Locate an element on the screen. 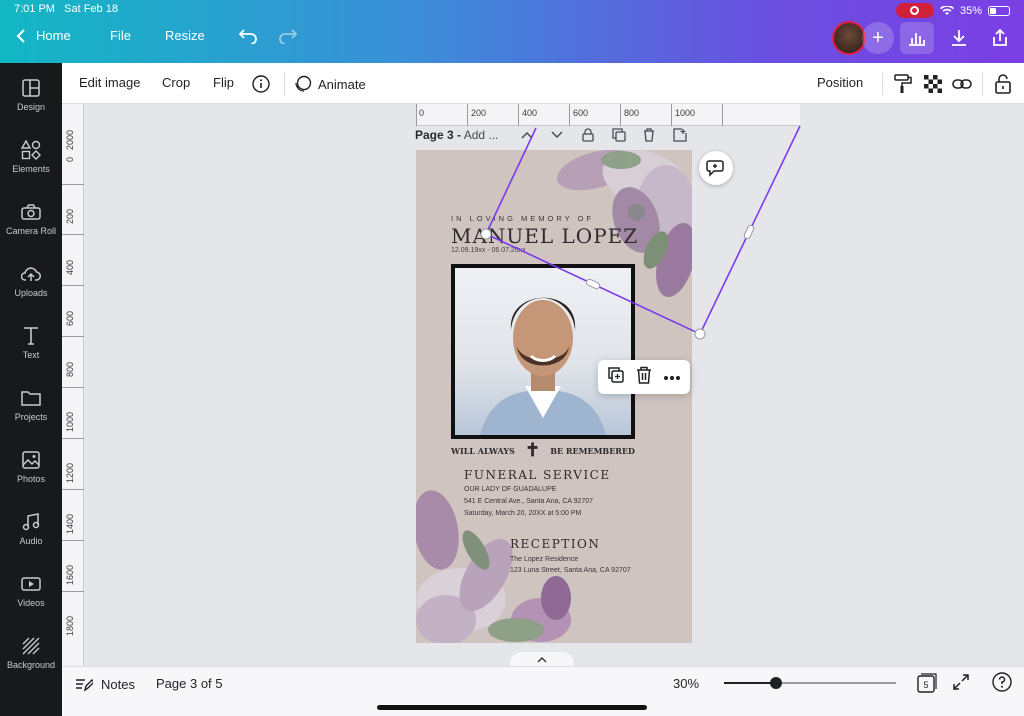  service-line: 541 E Central Ave., Santa Ana, CA 92707 is located at coordinates (529, 501).